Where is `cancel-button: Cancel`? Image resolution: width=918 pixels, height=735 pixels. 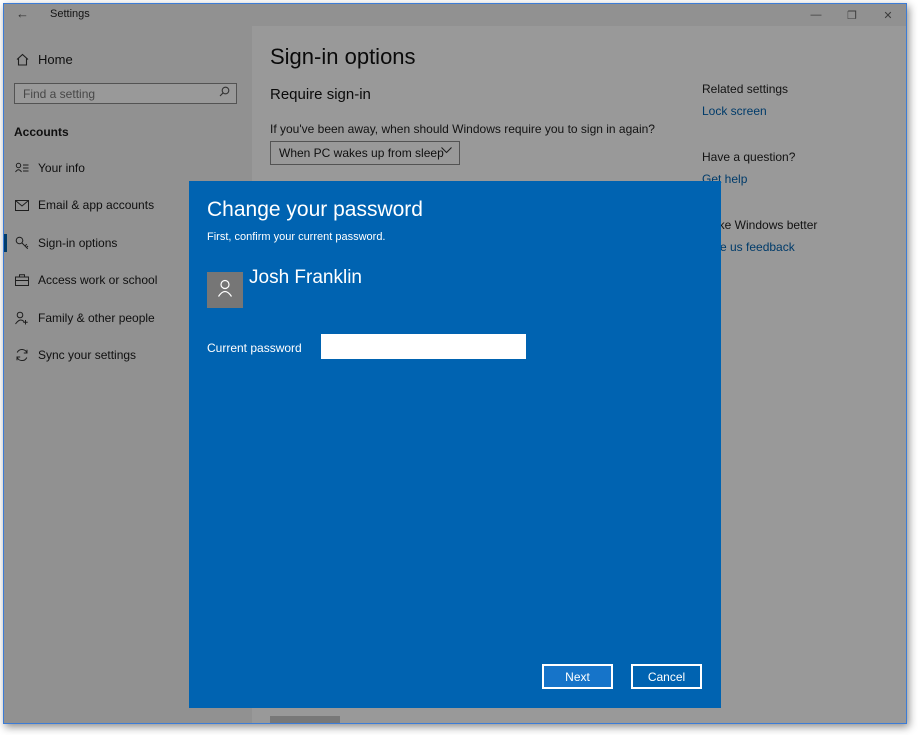
cancel-button: Cancel is located at coordinates (666, 676).